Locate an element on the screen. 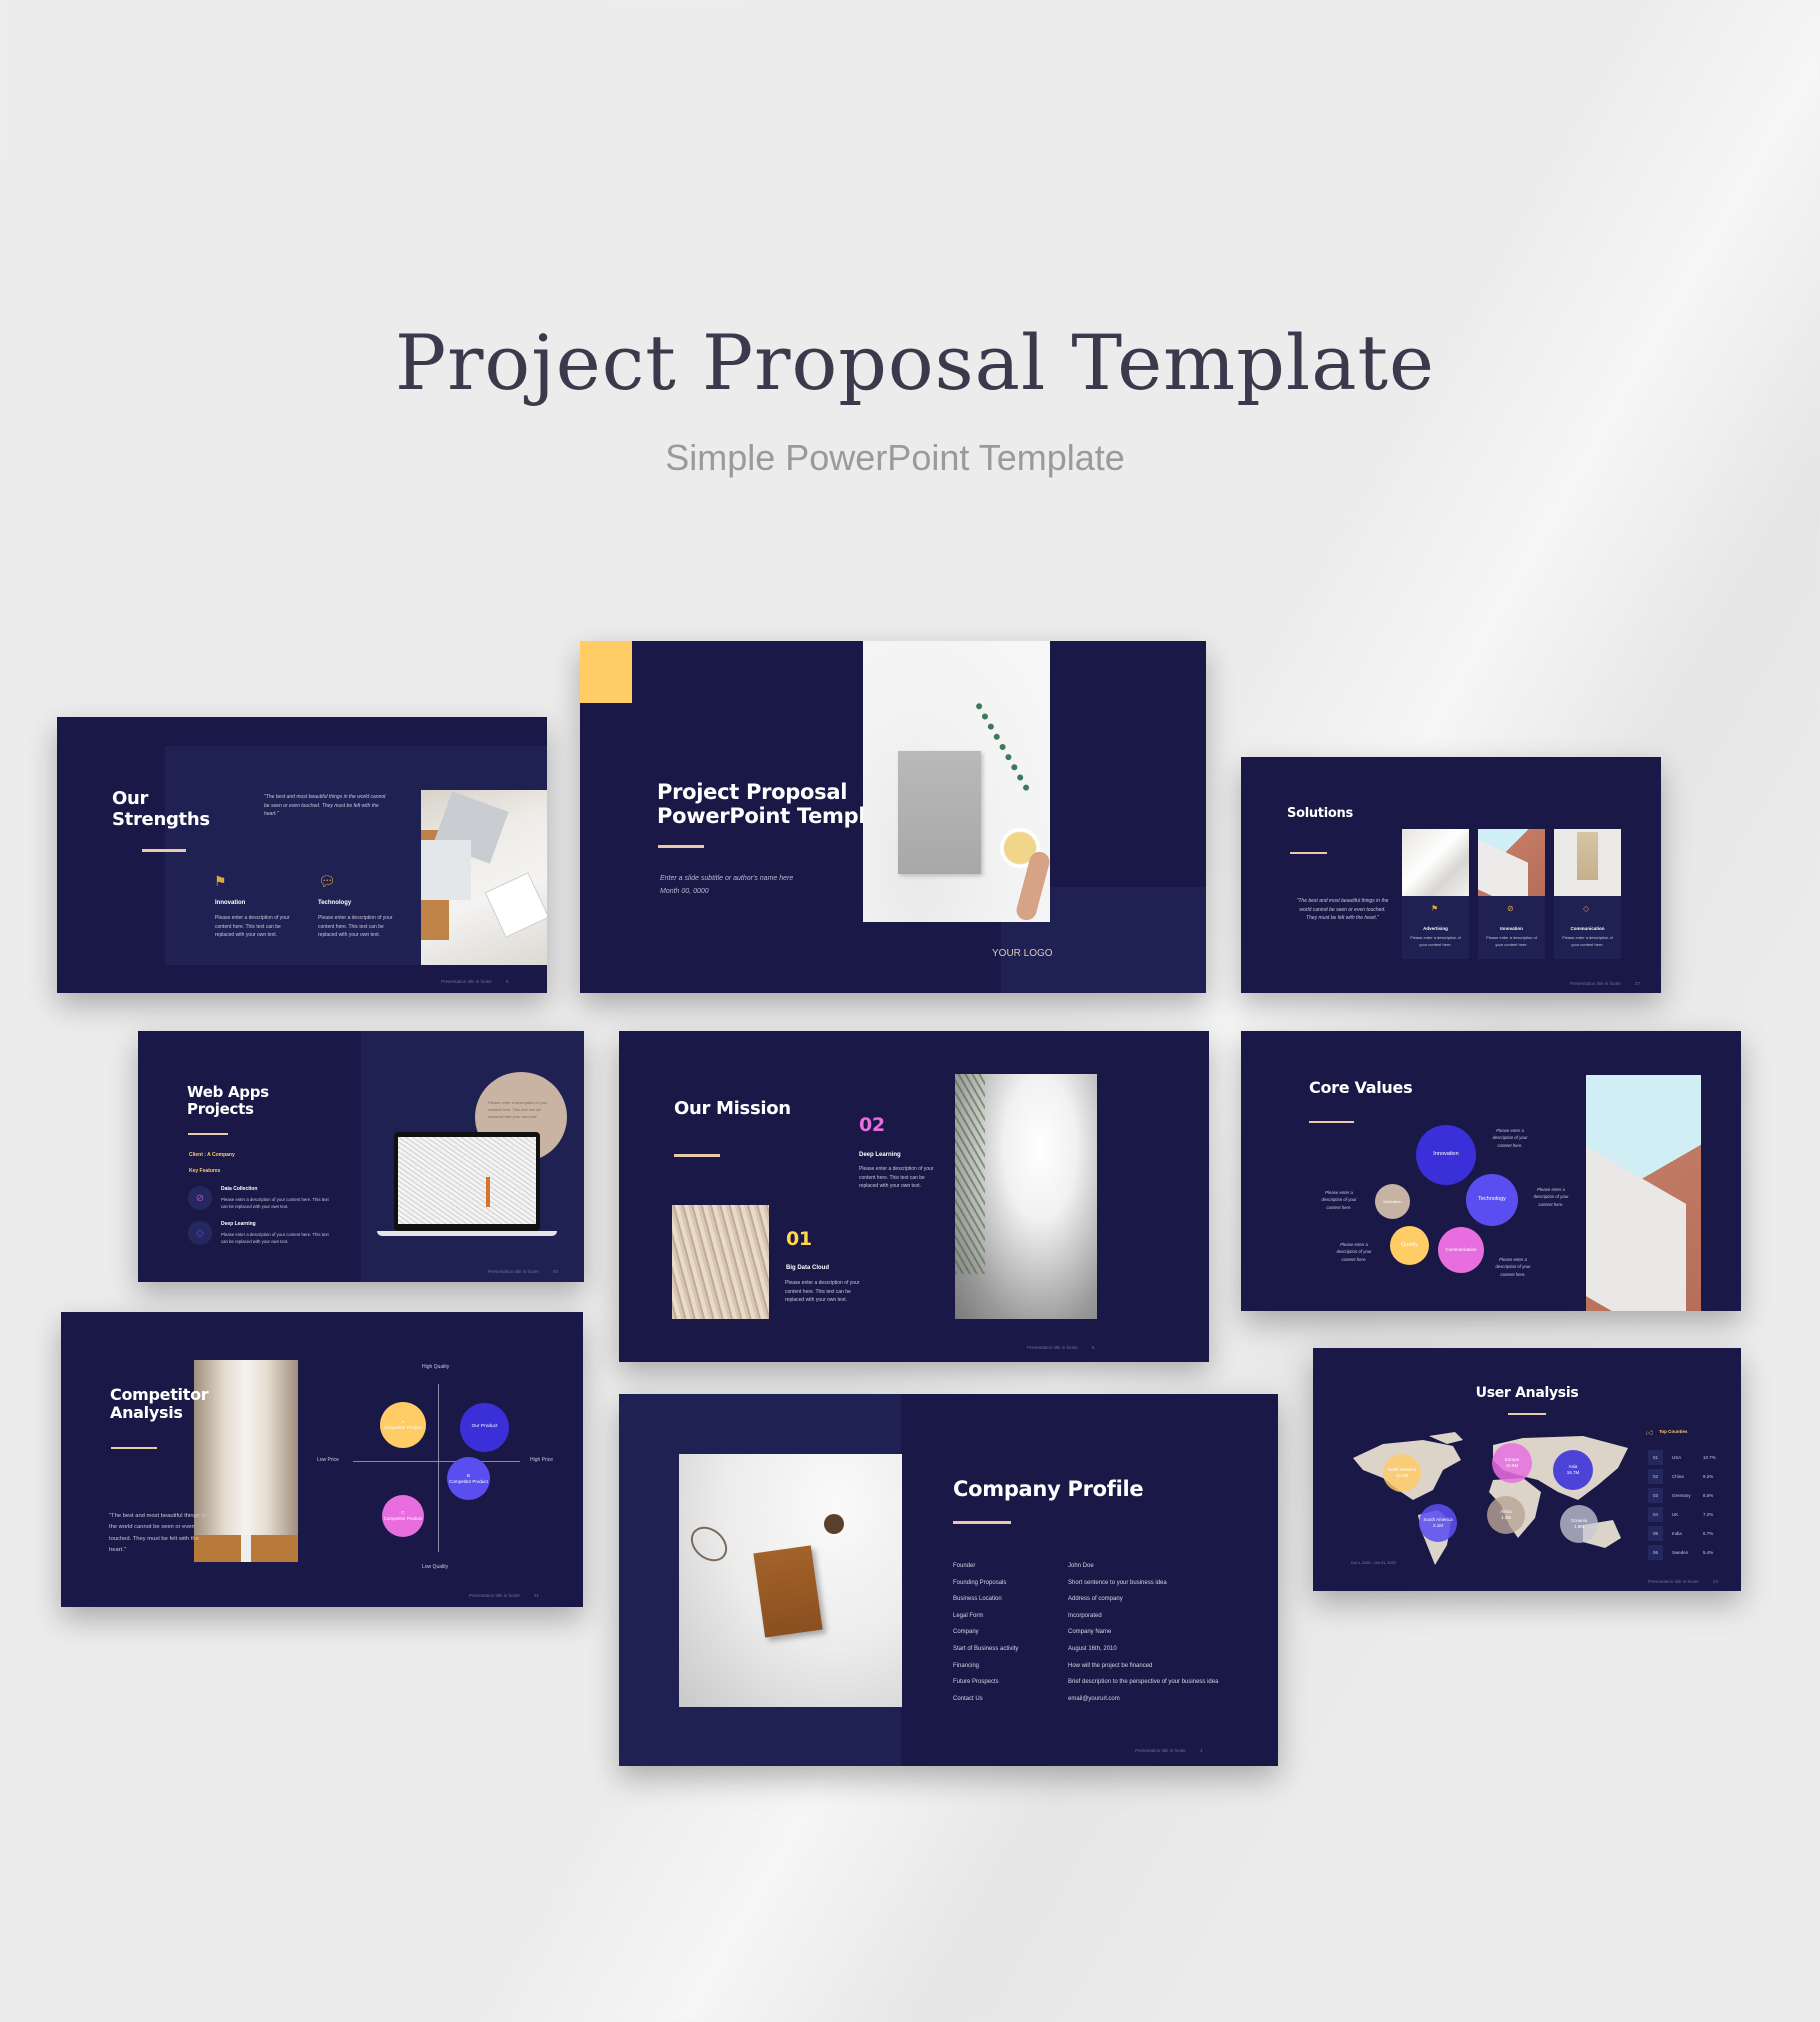 The image size is (1820, 2022). profile-row: Company Company Name is located at coordinates (1113, 1637).